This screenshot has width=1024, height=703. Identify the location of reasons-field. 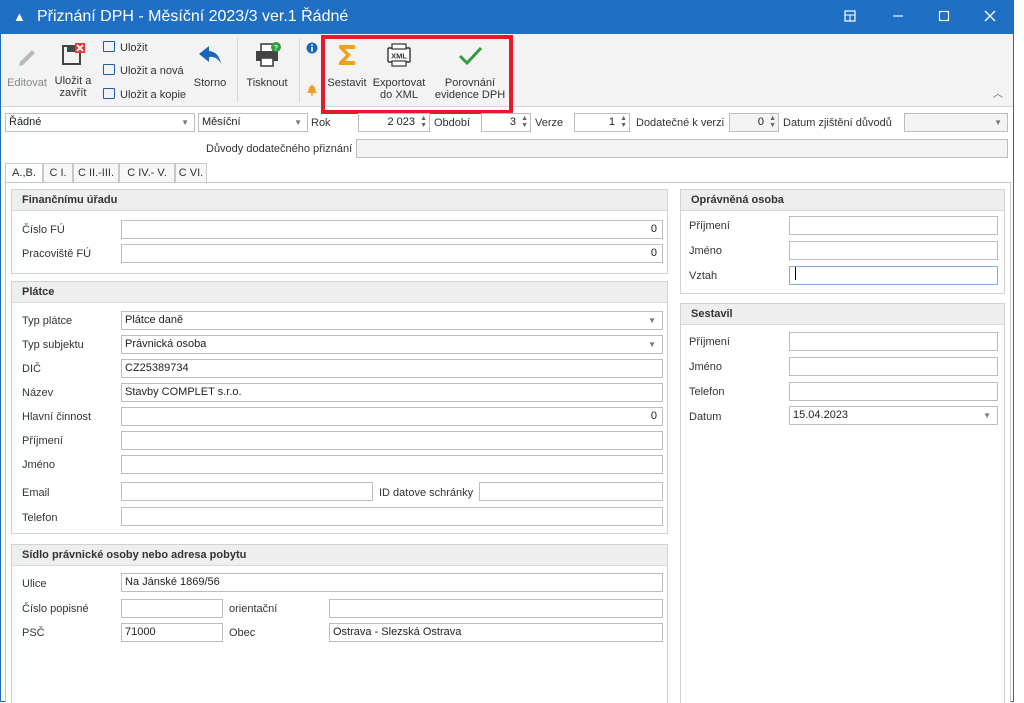
(682, 148).